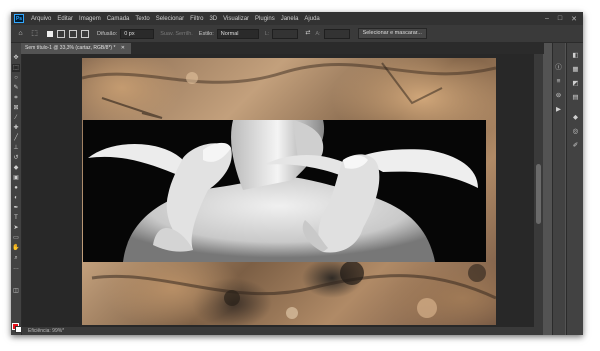  I want to click on channels-icon: ◎, so click(575, 131).